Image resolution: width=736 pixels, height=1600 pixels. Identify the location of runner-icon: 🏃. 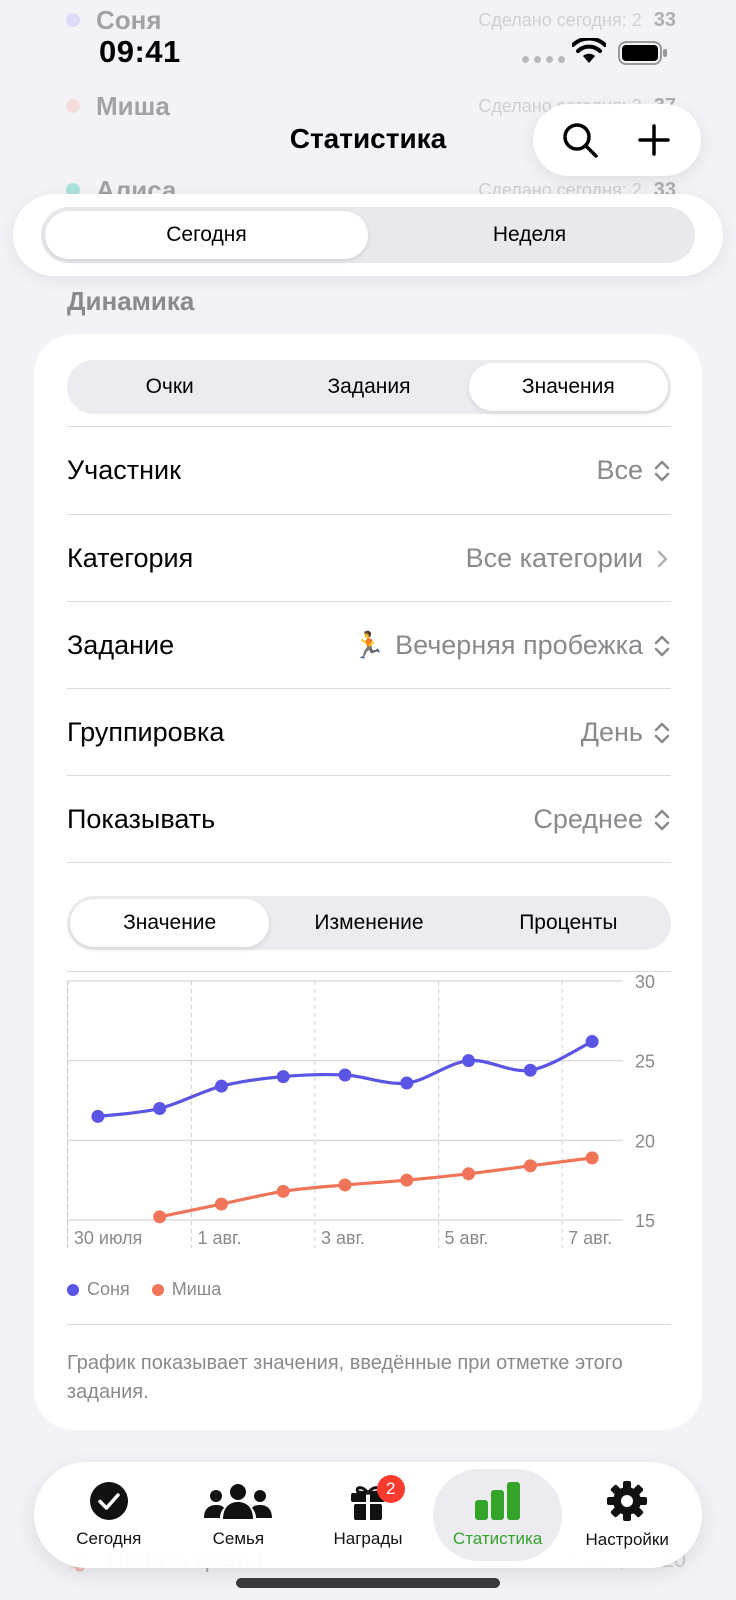
(369, 645).